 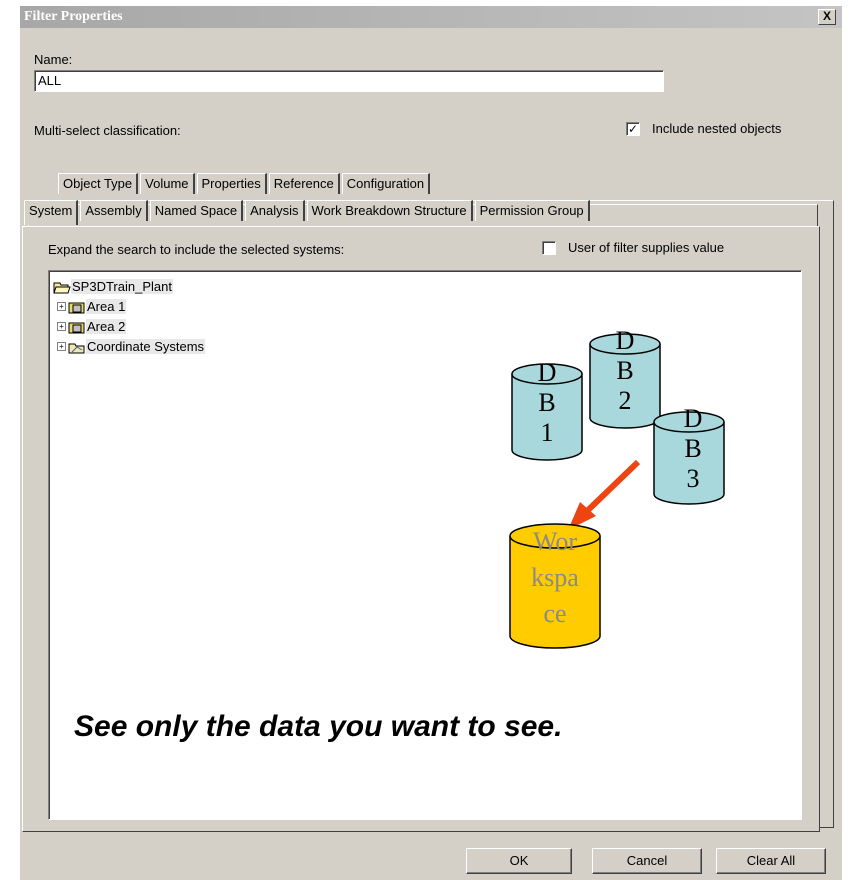 What do you see at coordinates (122, 286) in the screenshot?
I see `tree-root-label: SP3DTrain_Plant` at bounding box center [122, 286].